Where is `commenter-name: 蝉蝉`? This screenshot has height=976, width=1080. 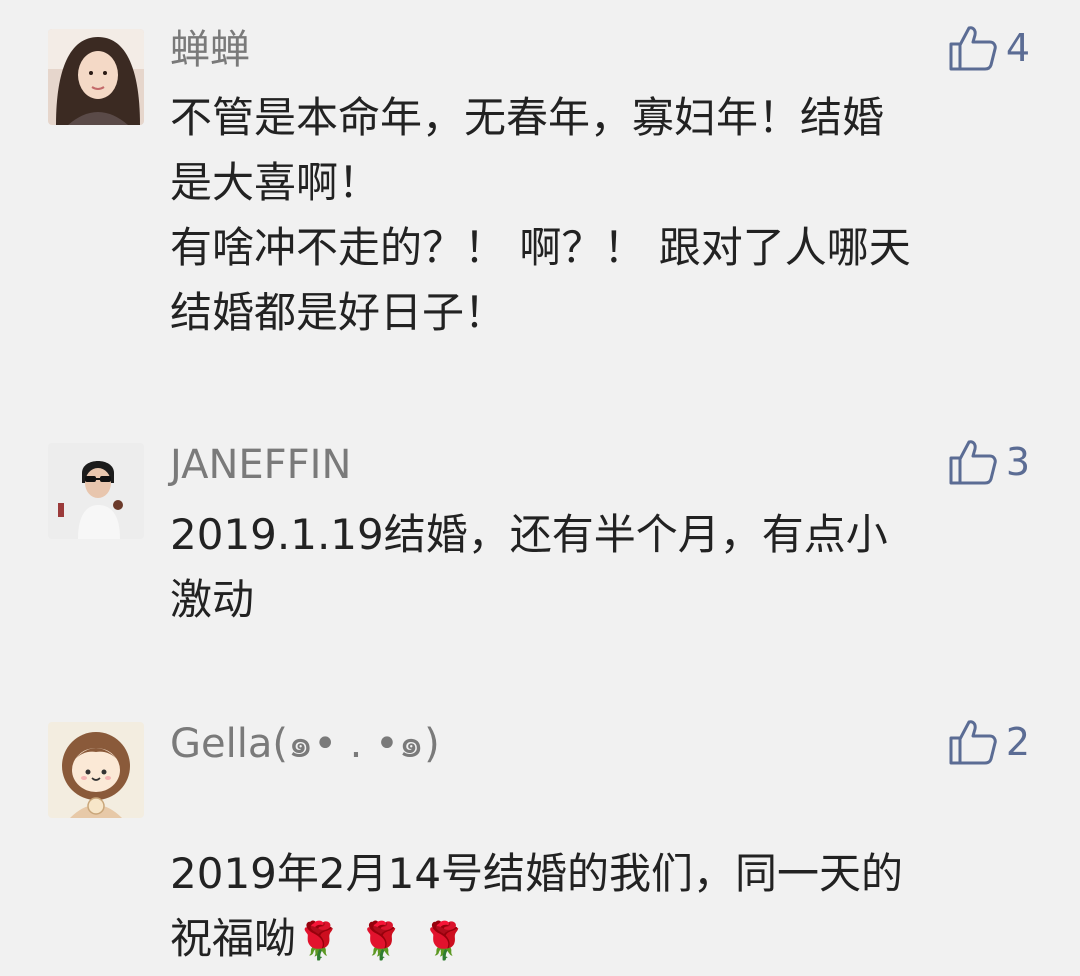 commenter-name: 蝉蝉 is located at coordinates (210, 50).